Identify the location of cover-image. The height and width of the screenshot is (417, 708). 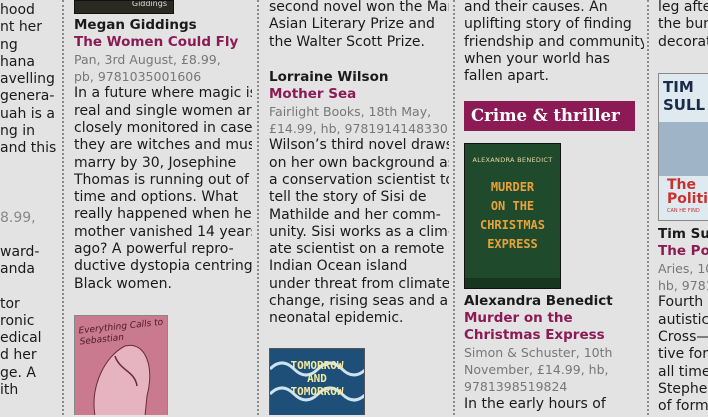
(683, 149).